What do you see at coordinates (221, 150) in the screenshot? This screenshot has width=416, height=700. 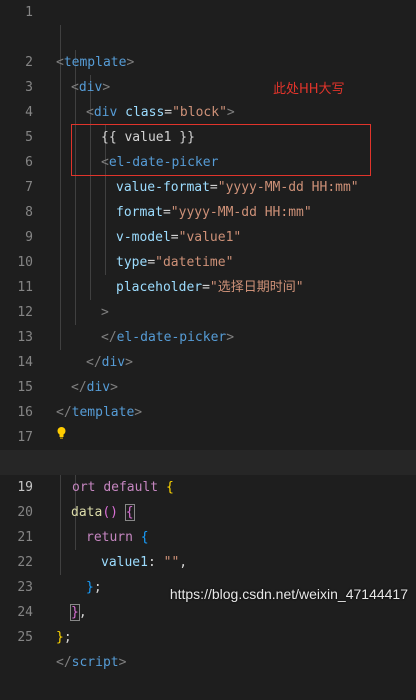 I see `highlight-box` at bounding box center [221, 150].